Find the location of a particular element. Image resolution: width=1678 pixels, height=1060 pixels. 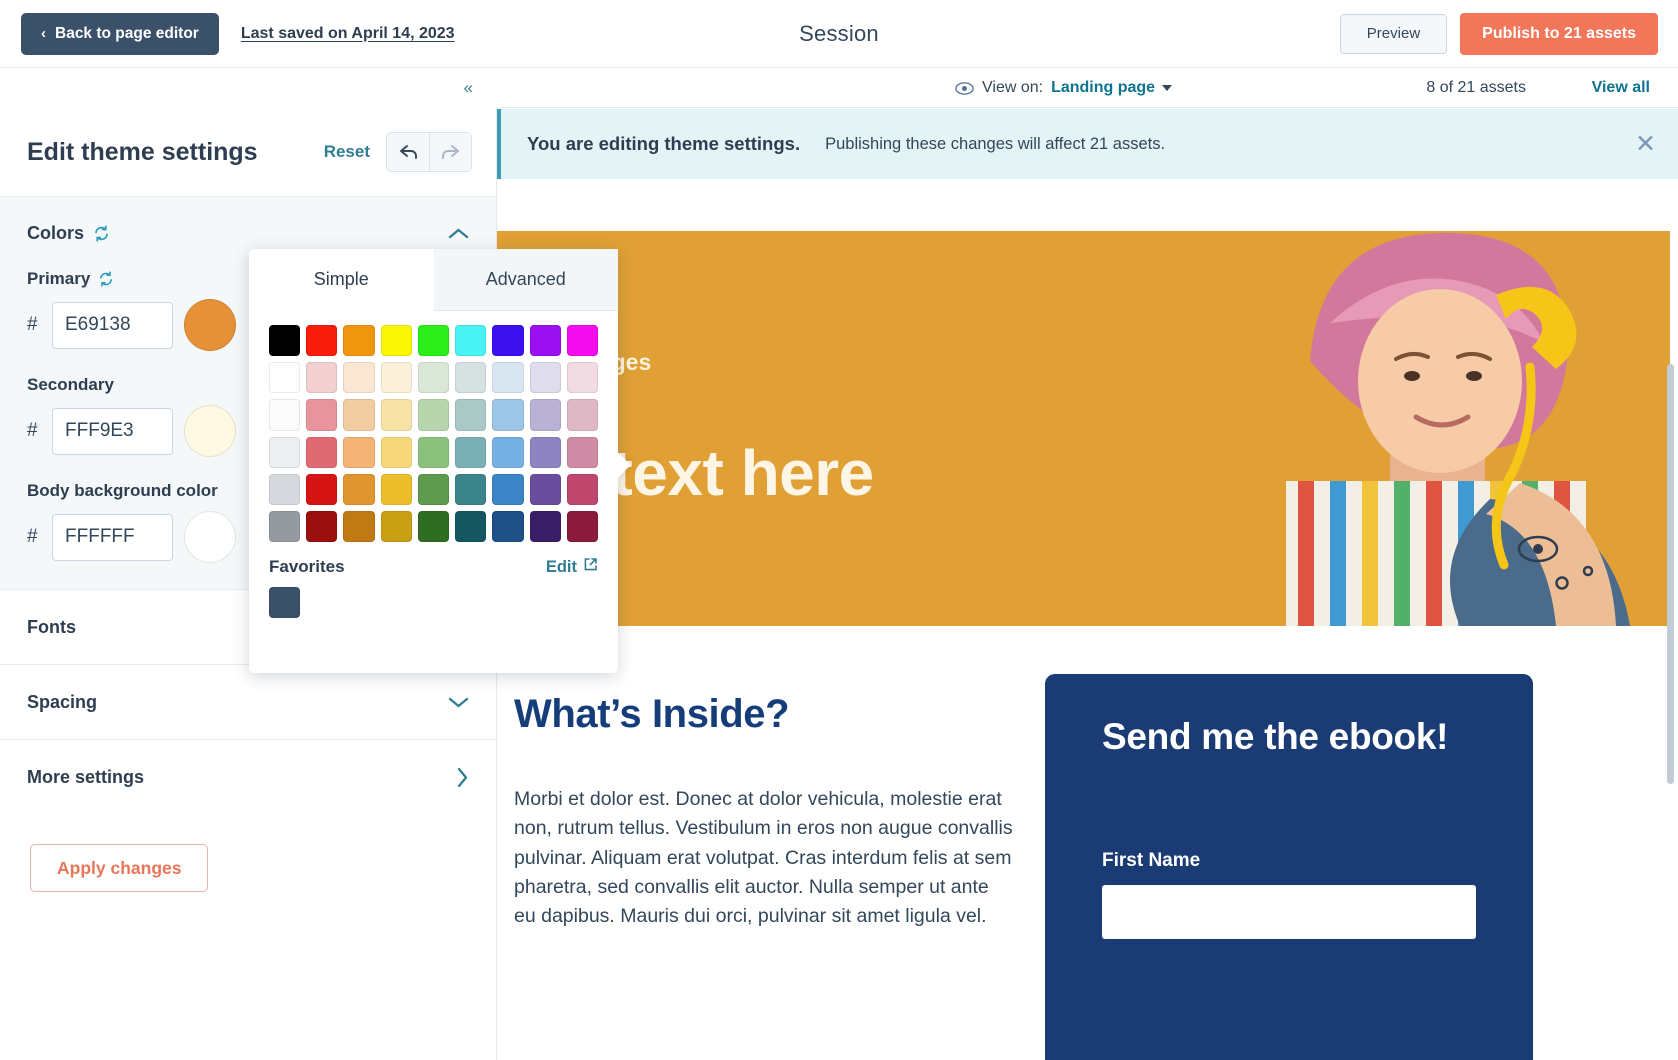

apply-changes-wrap: Apply changes is located at coordinates (248, 853).